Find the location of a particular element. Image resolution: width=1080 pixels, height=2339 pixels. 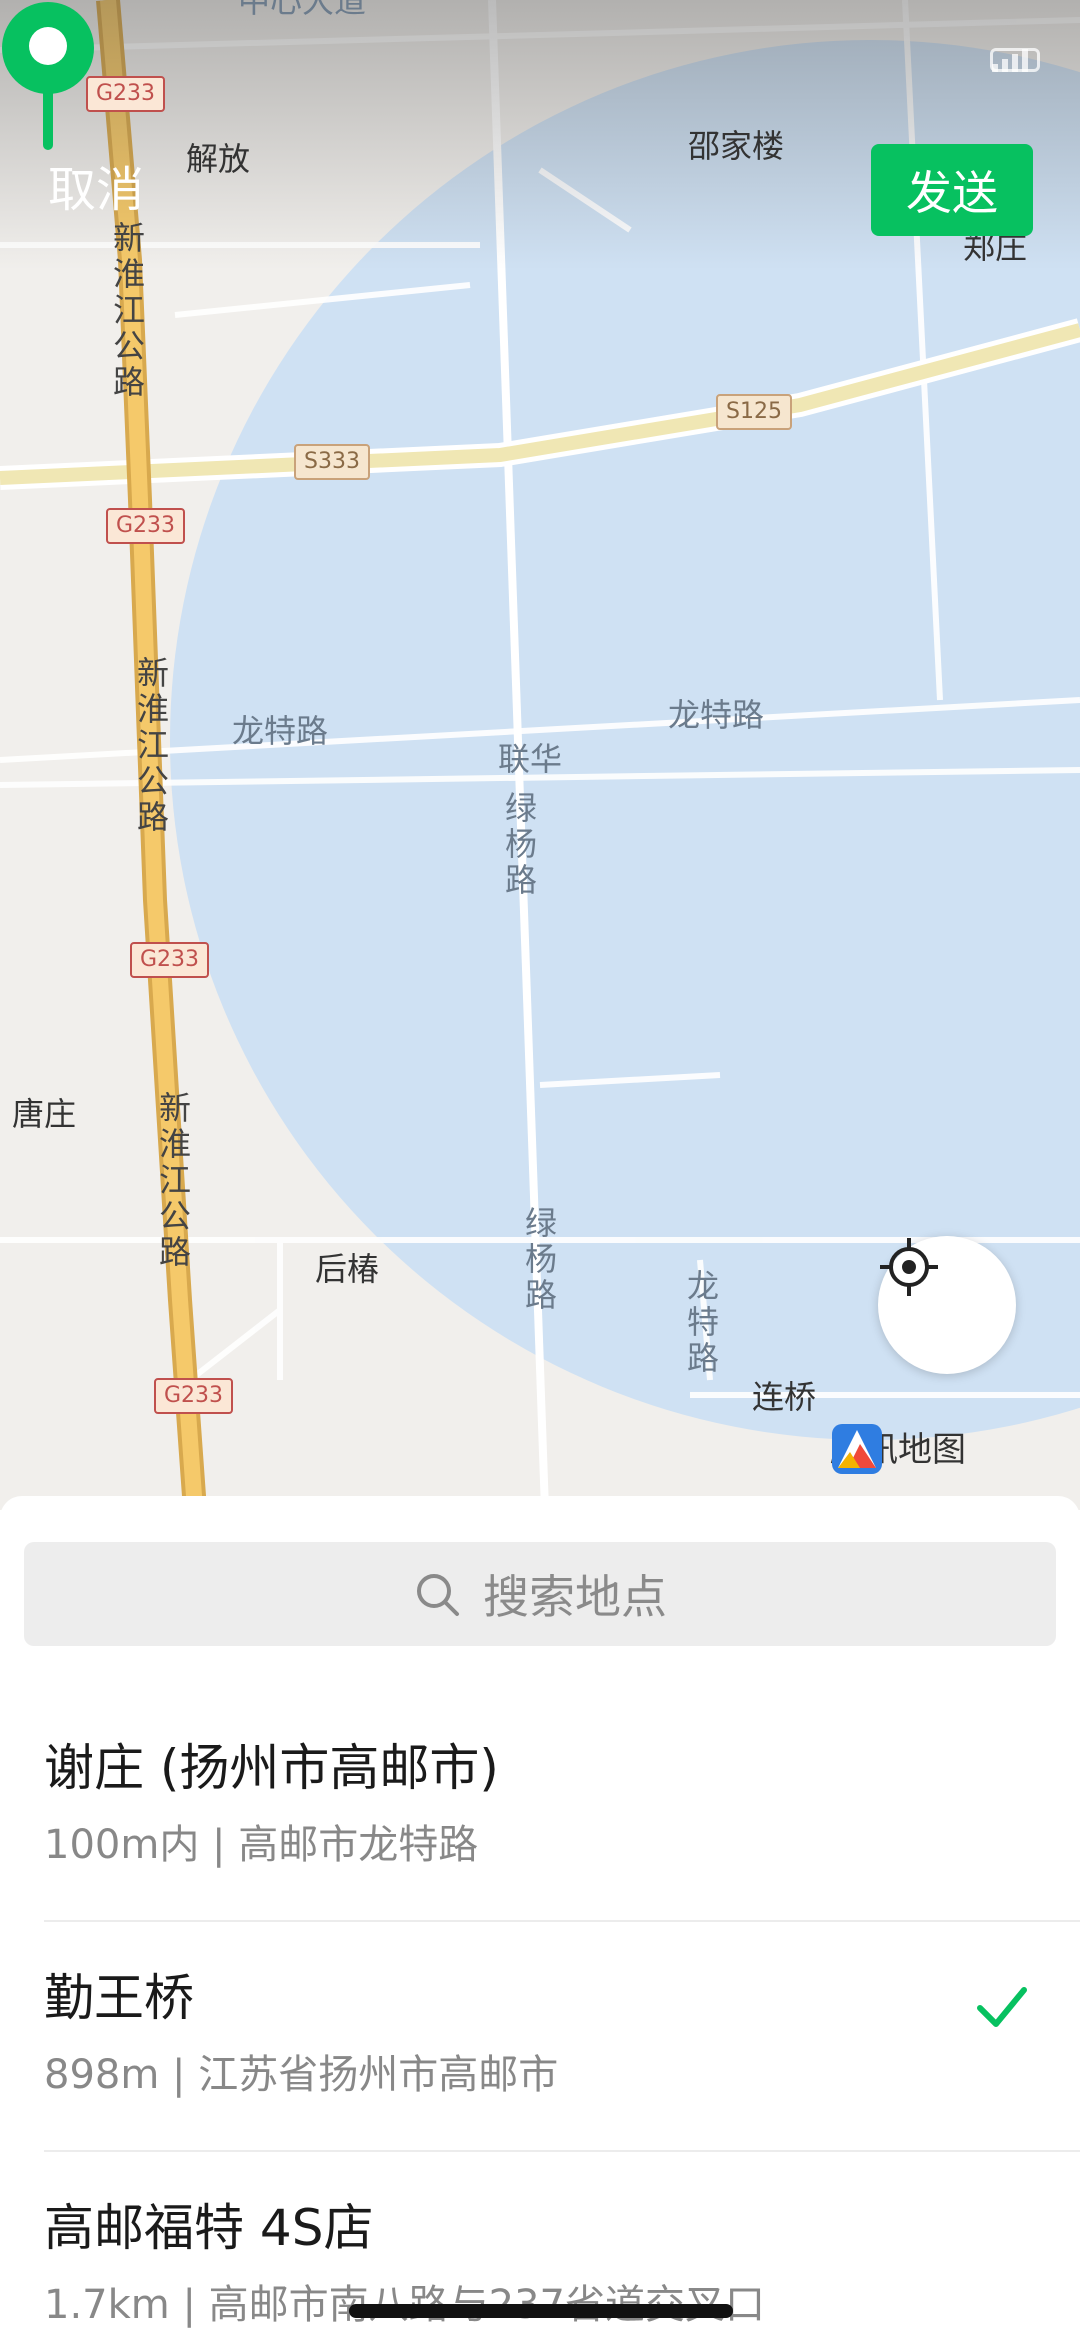

map-label: 邵家楼 is located at coordinates (736, 146).